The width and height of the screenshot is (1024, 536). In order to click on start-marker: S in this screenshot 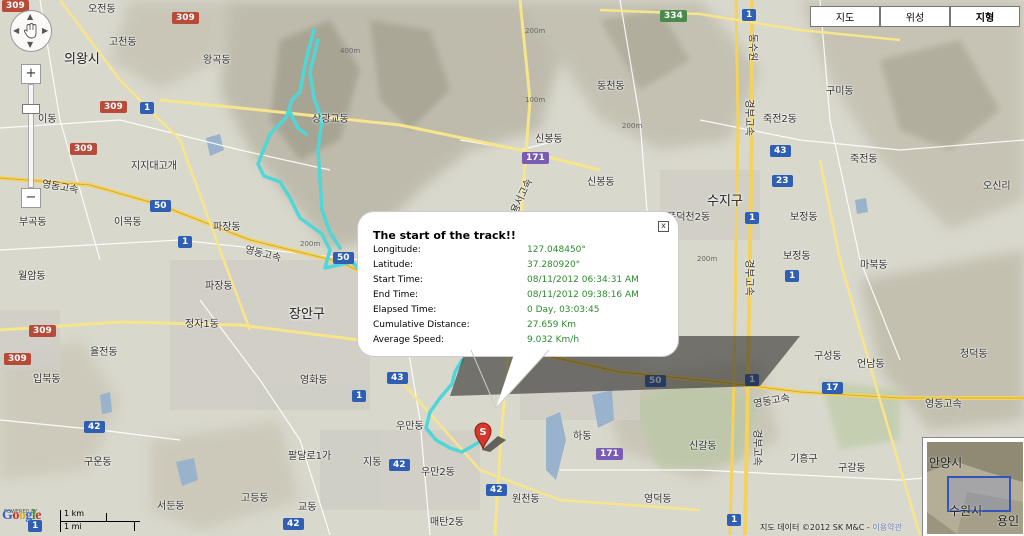, I will do `click(483, 436)`.